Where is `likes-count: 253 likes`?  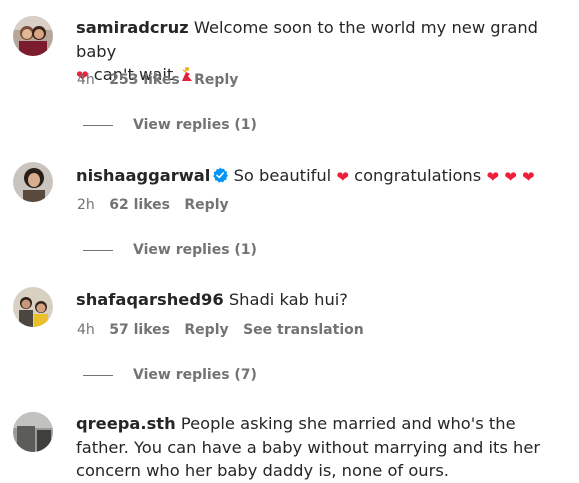 likes-count: 253 likes is located at coordinates (144, 80).